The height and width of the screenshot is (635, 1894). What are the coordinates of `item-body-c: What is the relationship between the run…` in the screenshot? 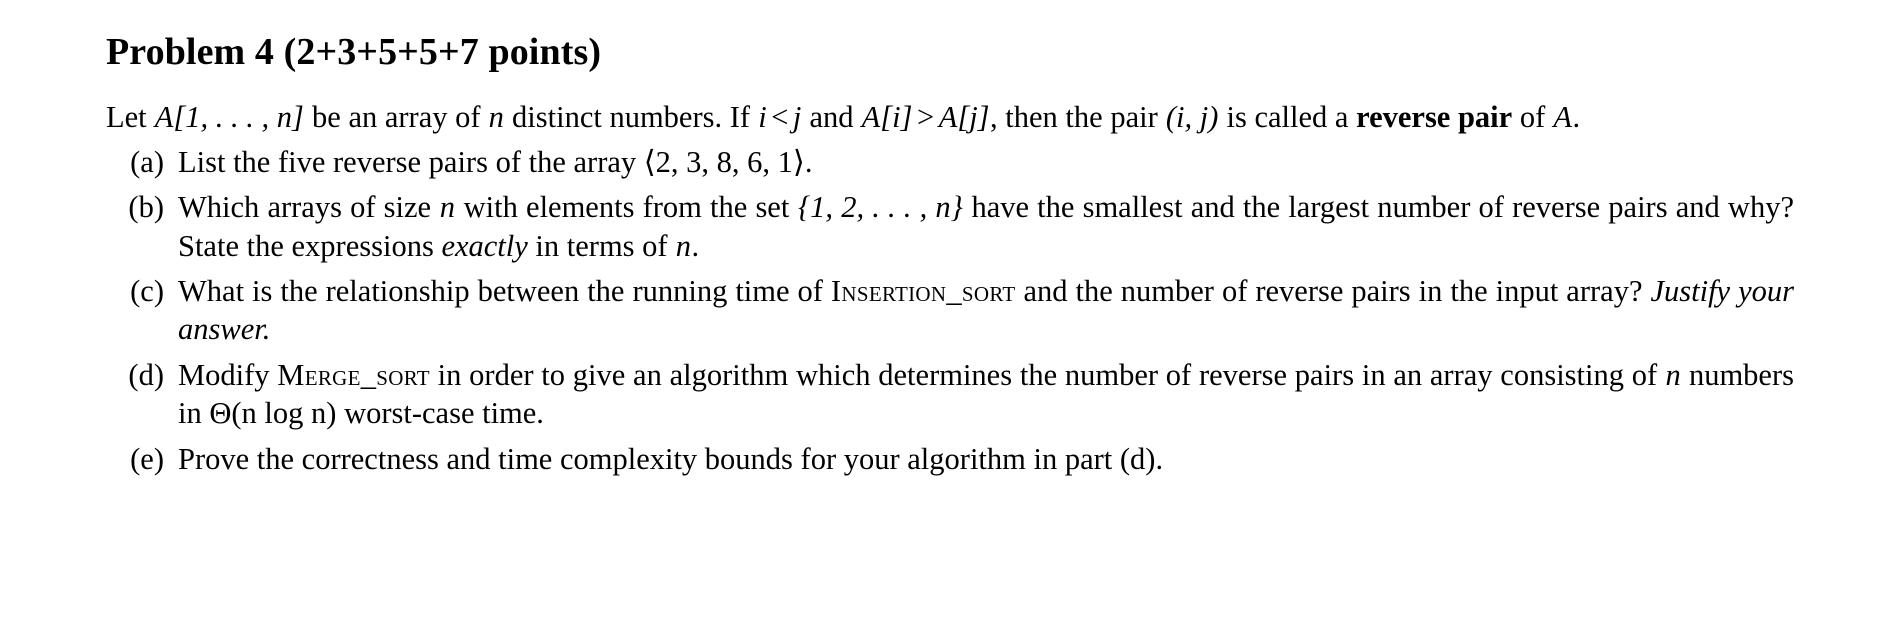 It's located at (986, 310).